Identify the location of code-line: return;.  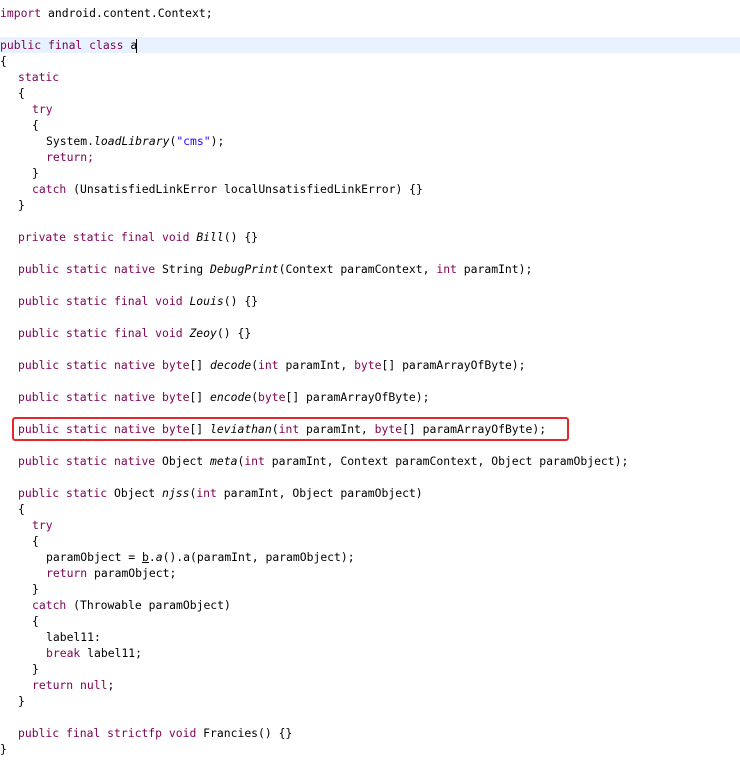
(70, 157).